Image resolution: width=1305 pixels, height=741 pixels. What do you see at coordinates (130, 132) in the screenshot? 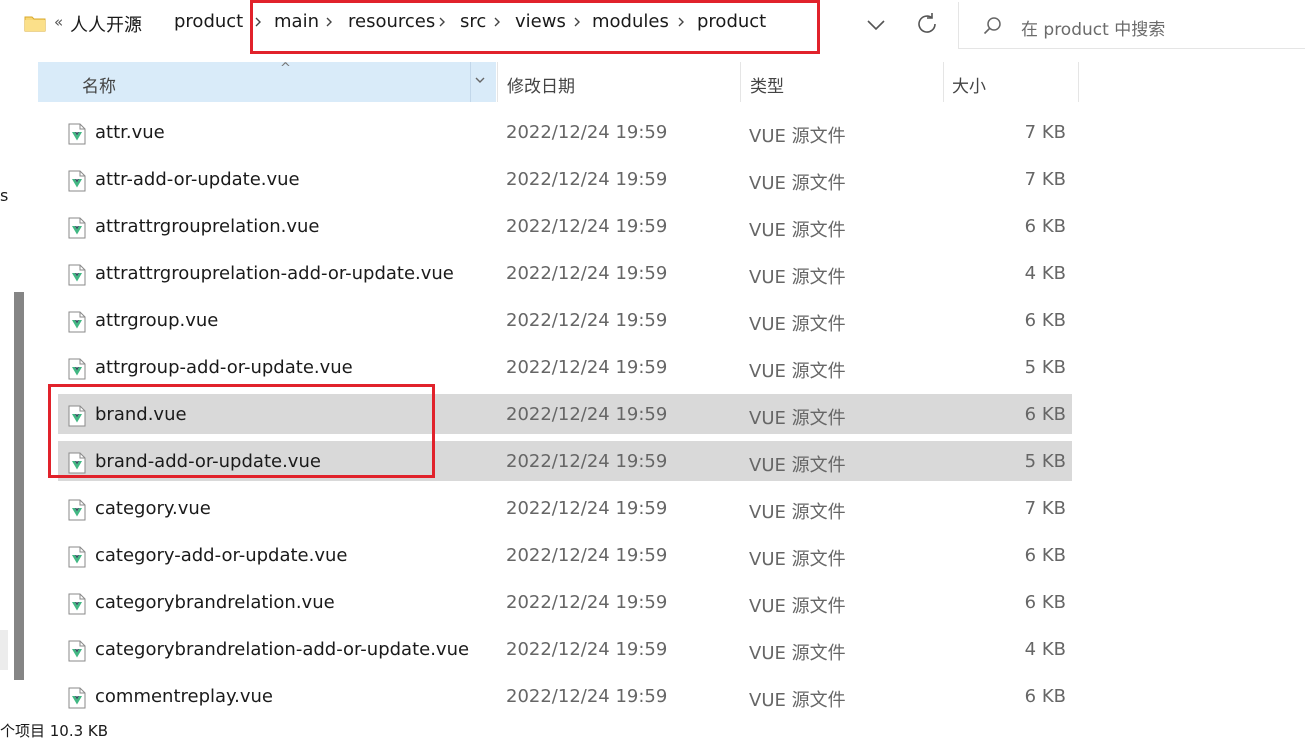
I see `file-name: attr.vue` at bounding box center [130, 132].